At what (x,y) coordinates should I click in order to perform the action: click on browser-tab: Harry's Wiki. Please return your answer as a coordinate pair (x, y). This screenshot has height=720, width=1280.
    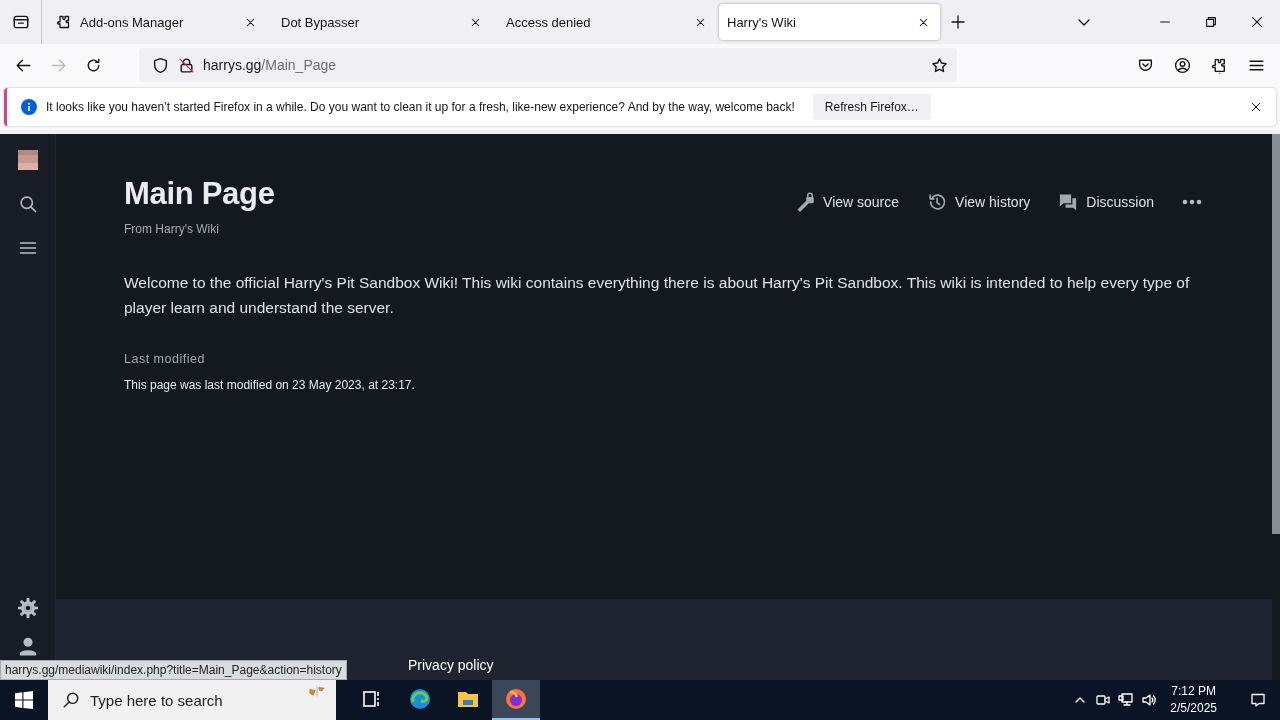
    Looking at the image, I should click on (829, 22).